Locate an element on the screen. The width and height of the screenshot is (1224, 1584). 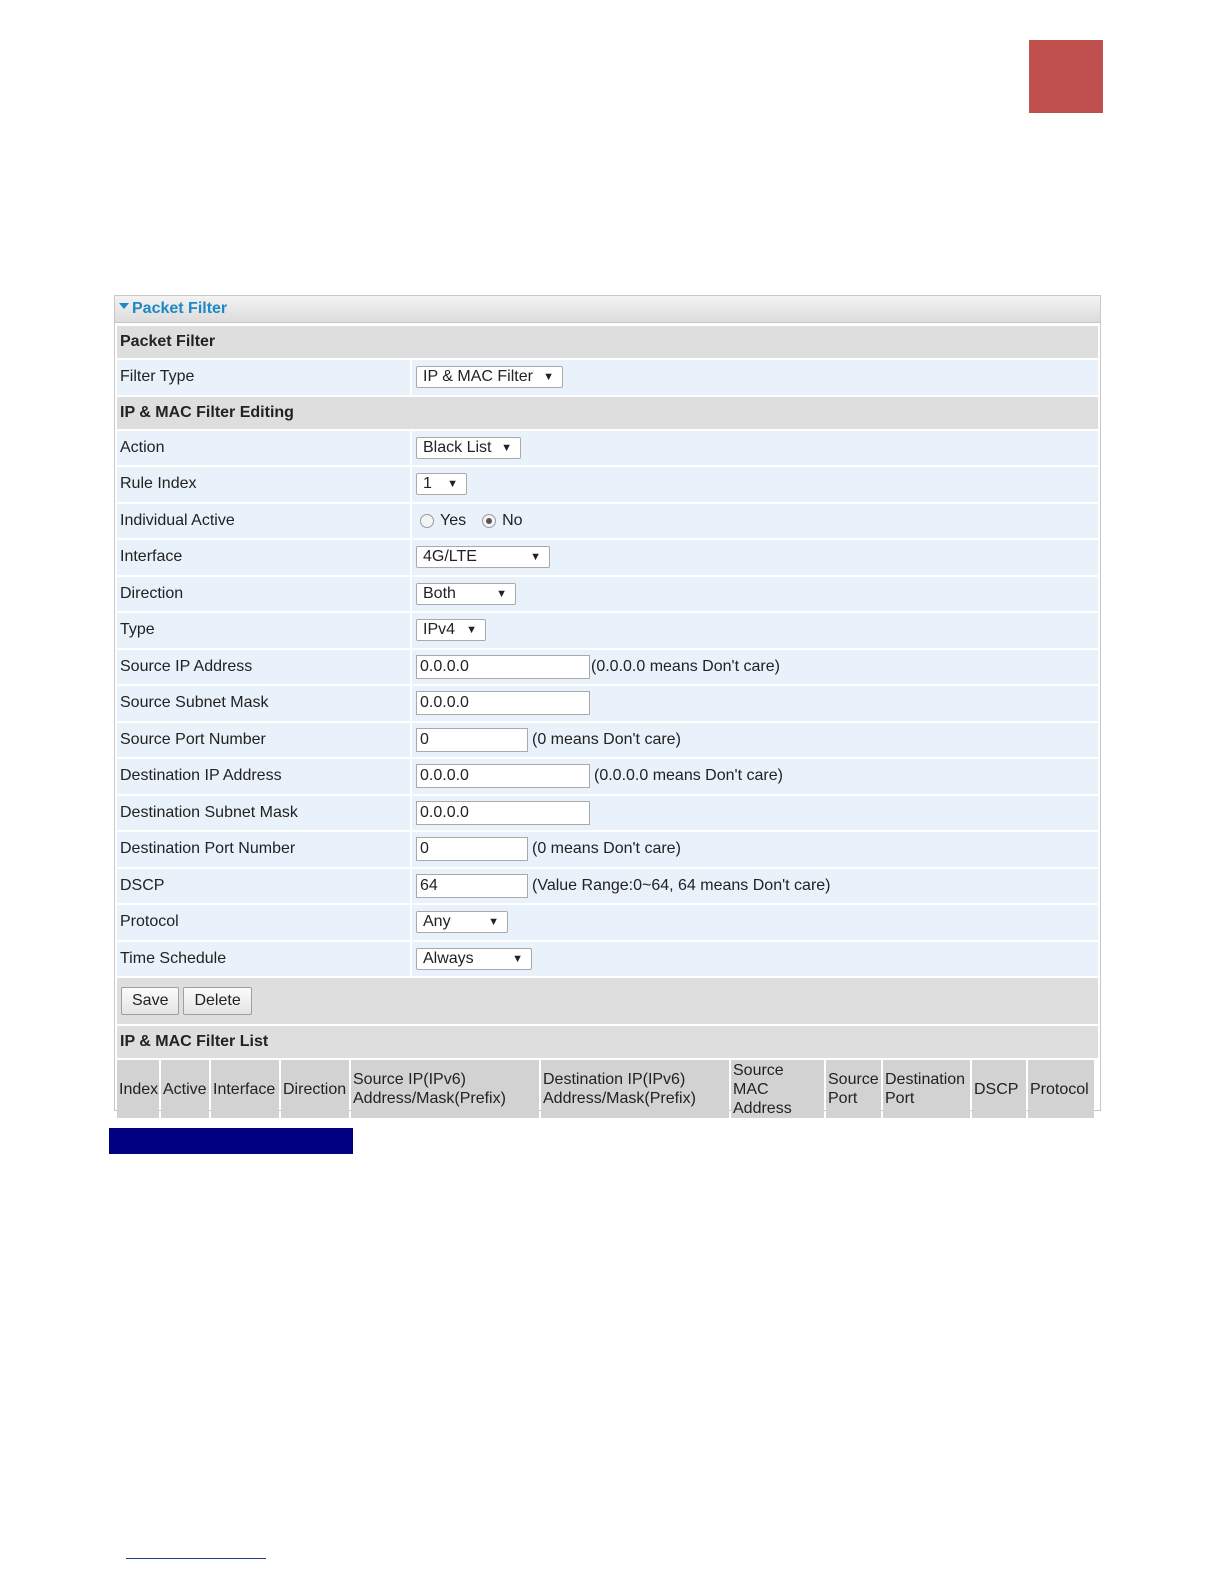
col-source-mac: Source MAC Address is located at coordinates (777, 1089).